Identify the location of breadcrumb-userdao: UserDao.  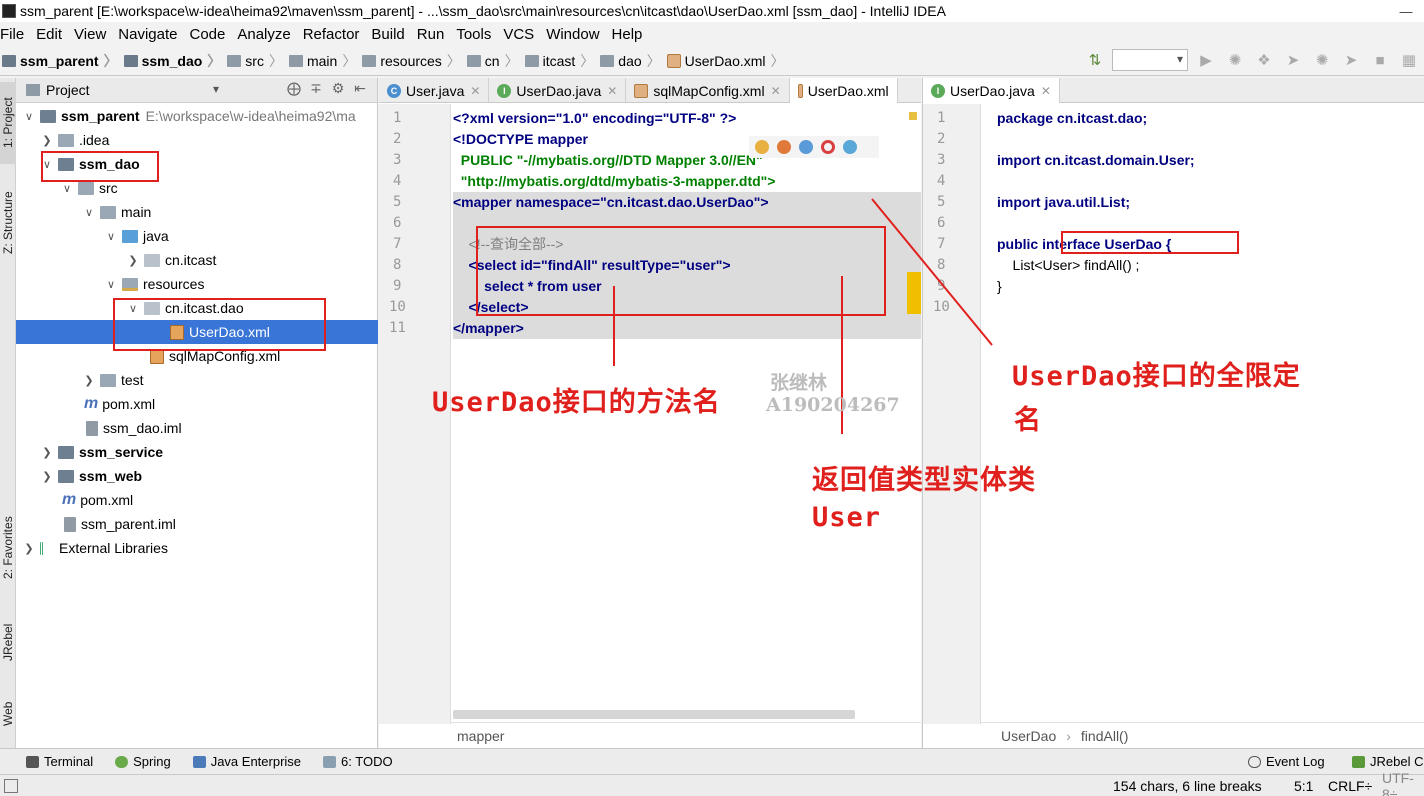
(1028, 736).